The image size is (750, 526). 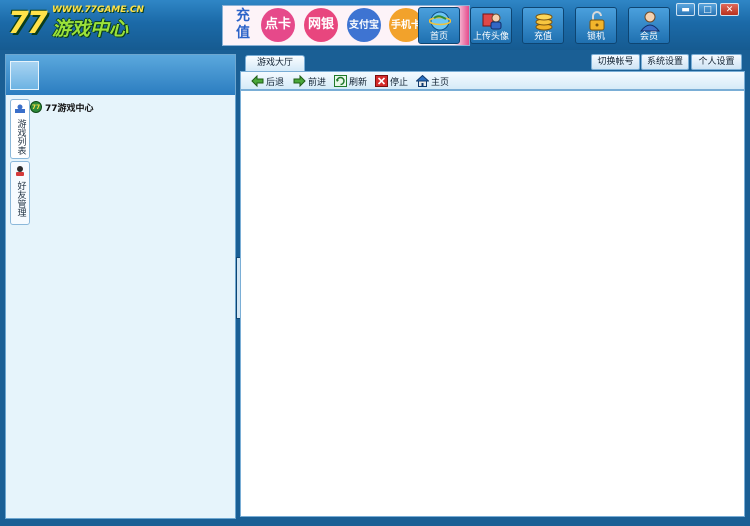 I want to click on stop-button: 停止, so click(x=391, y=81).